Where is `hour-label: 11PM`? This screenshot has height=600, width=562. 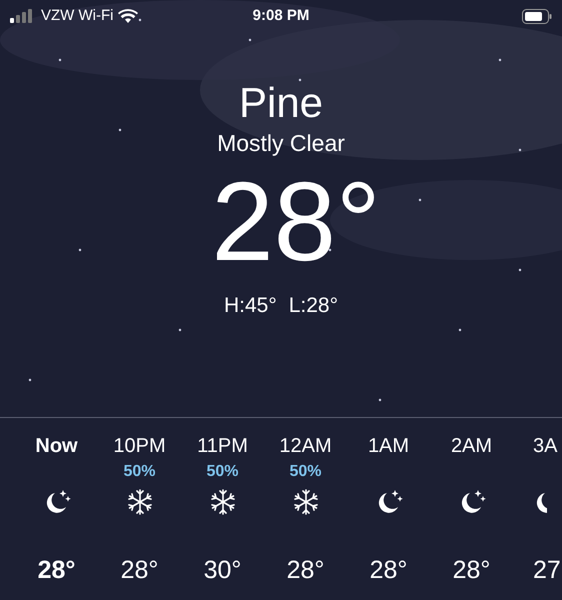 hour-label: 11PM is located at coordinates (222, 446).